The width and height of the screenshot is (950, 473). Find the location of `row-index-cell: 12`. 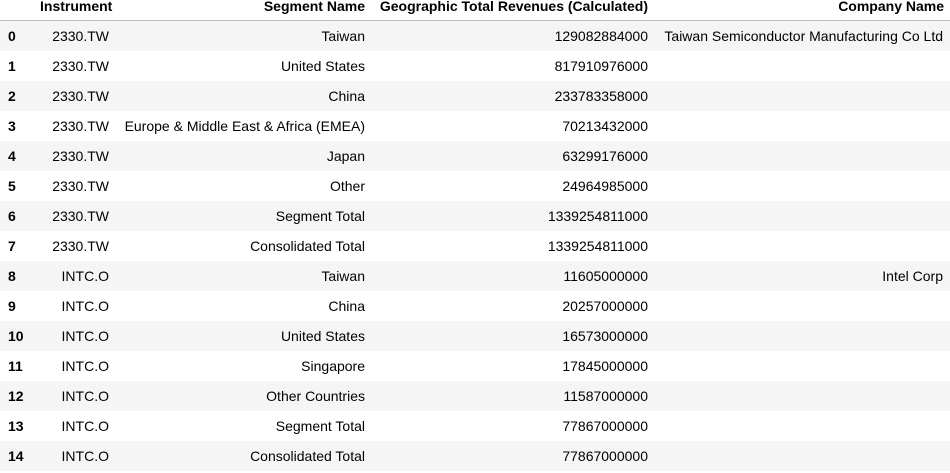

row-index-cell: 12 is located at coordinates (16, 395).